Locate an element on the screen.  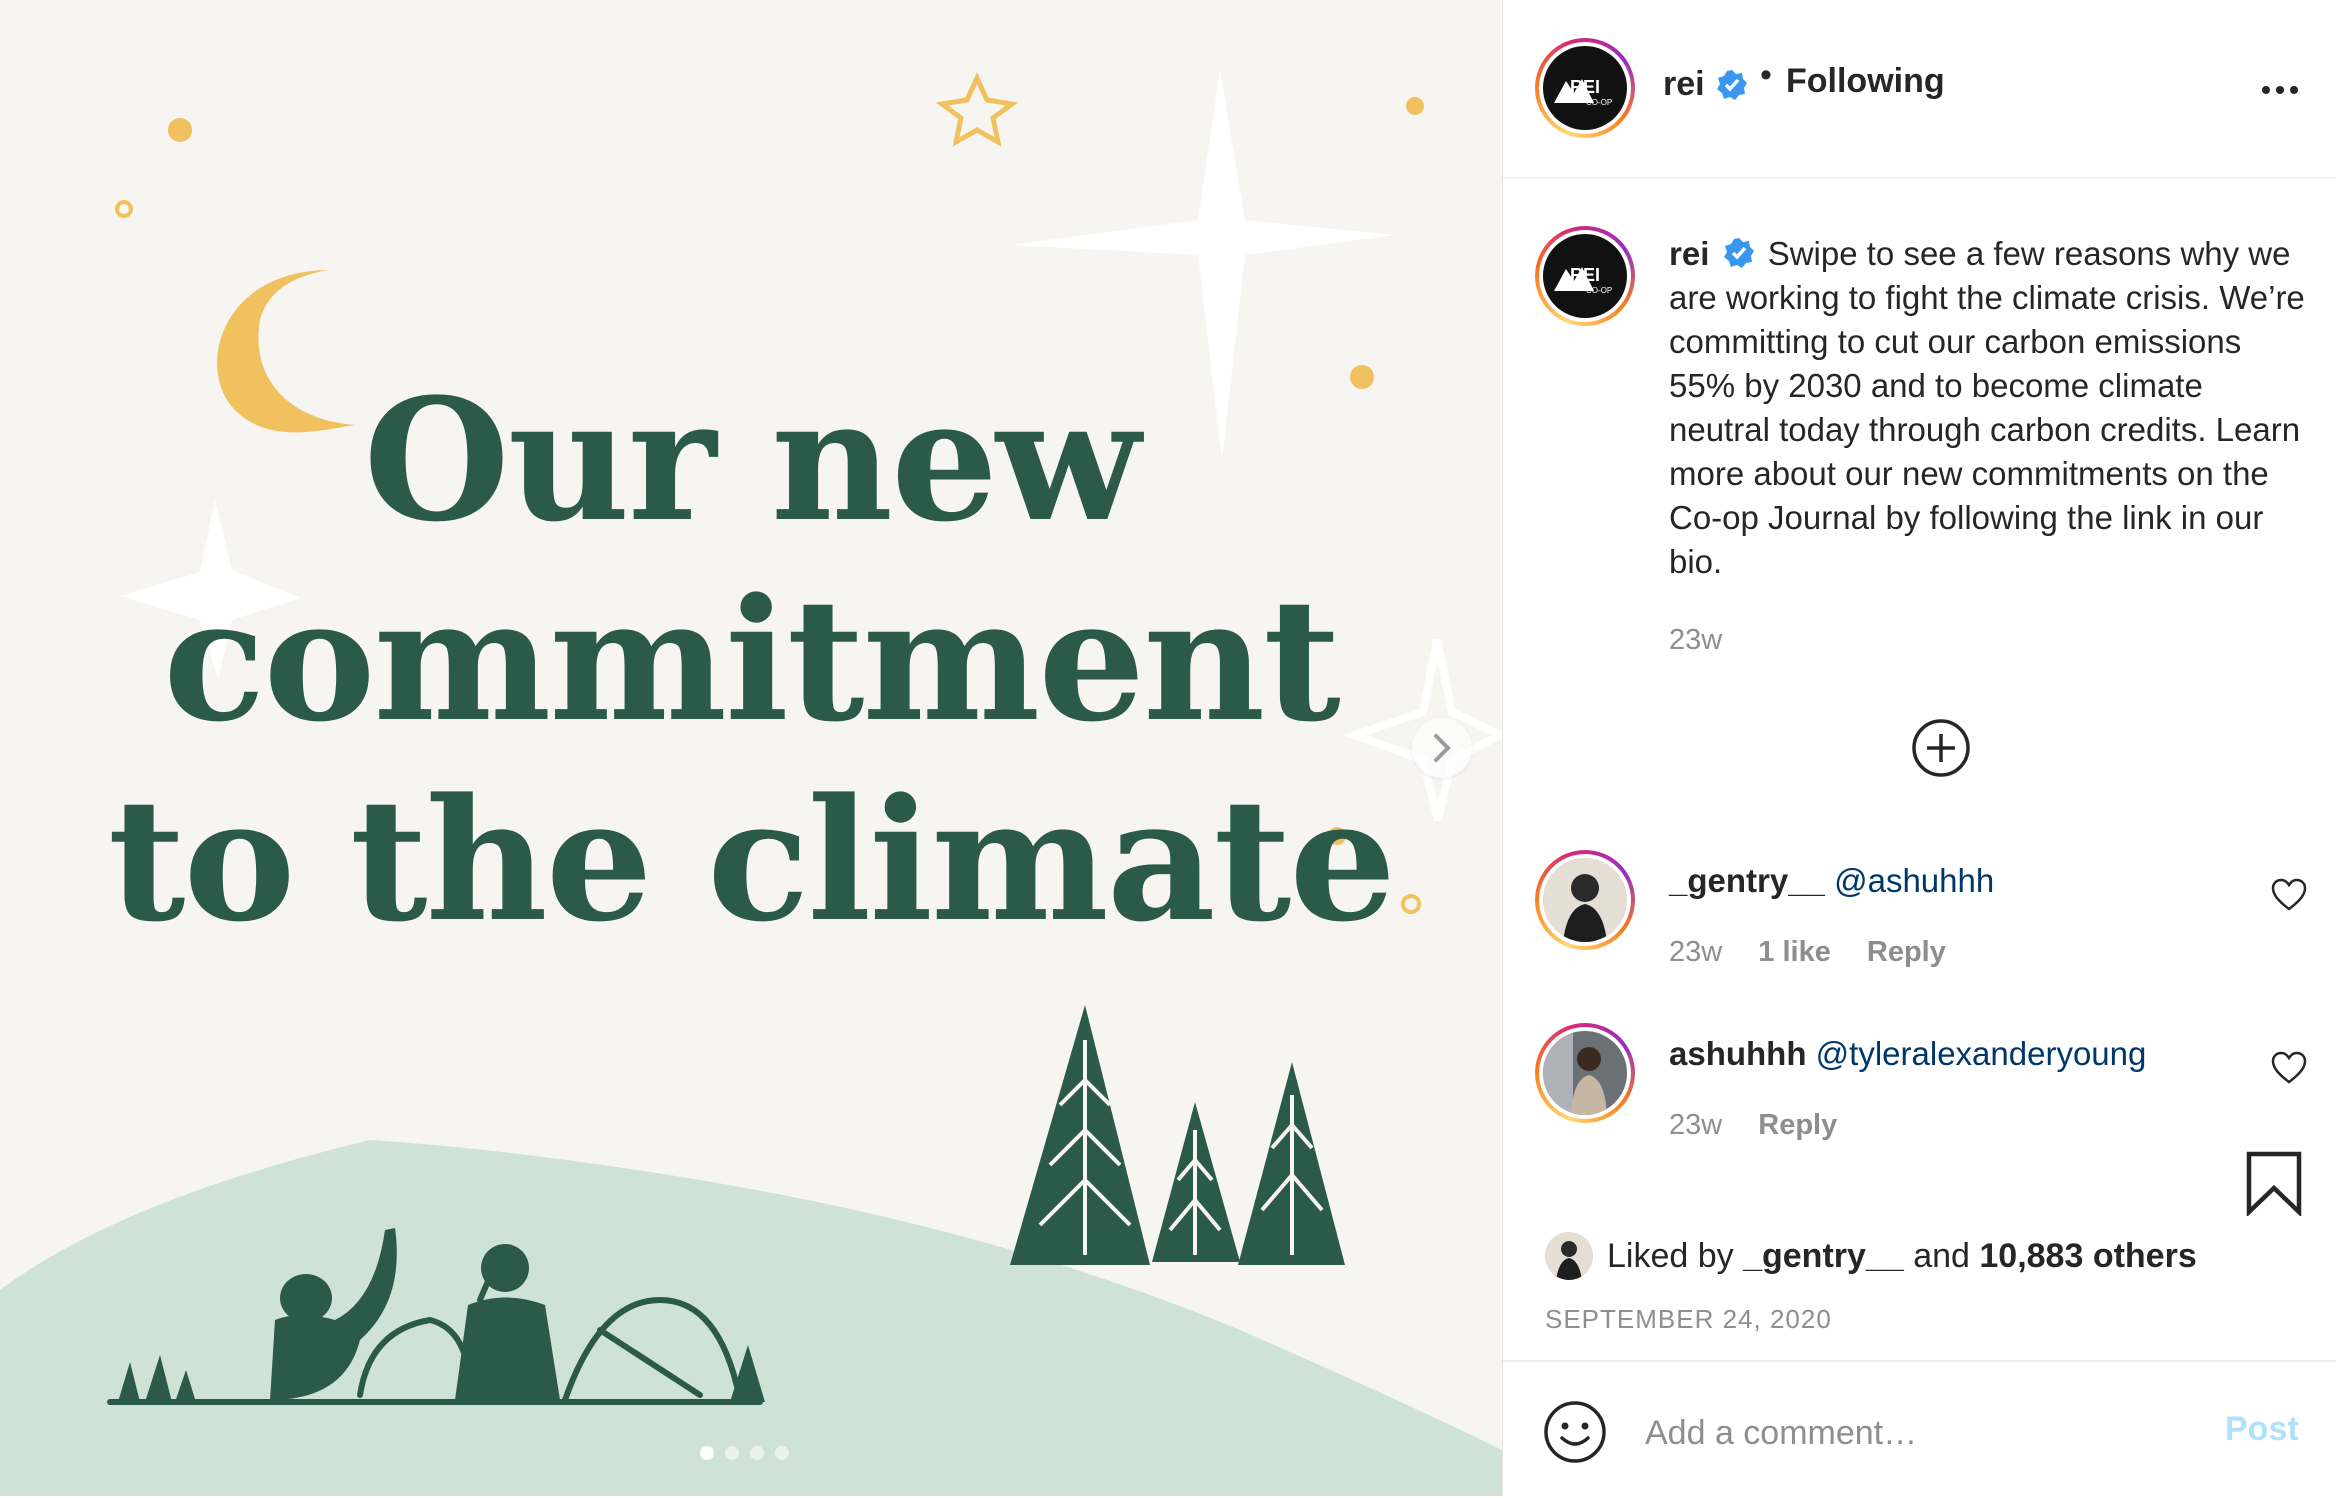
headline-line: commitment is located at coordinates (752, 660).